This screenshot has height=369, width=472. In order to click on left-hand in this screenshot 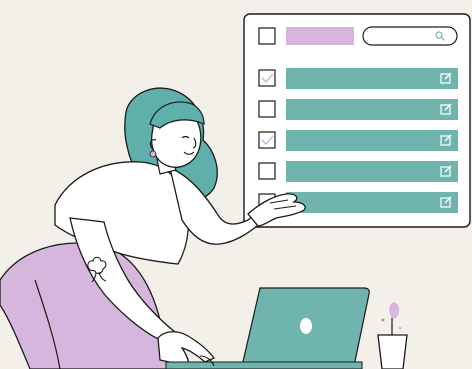, I will do `click(186, 349)`.